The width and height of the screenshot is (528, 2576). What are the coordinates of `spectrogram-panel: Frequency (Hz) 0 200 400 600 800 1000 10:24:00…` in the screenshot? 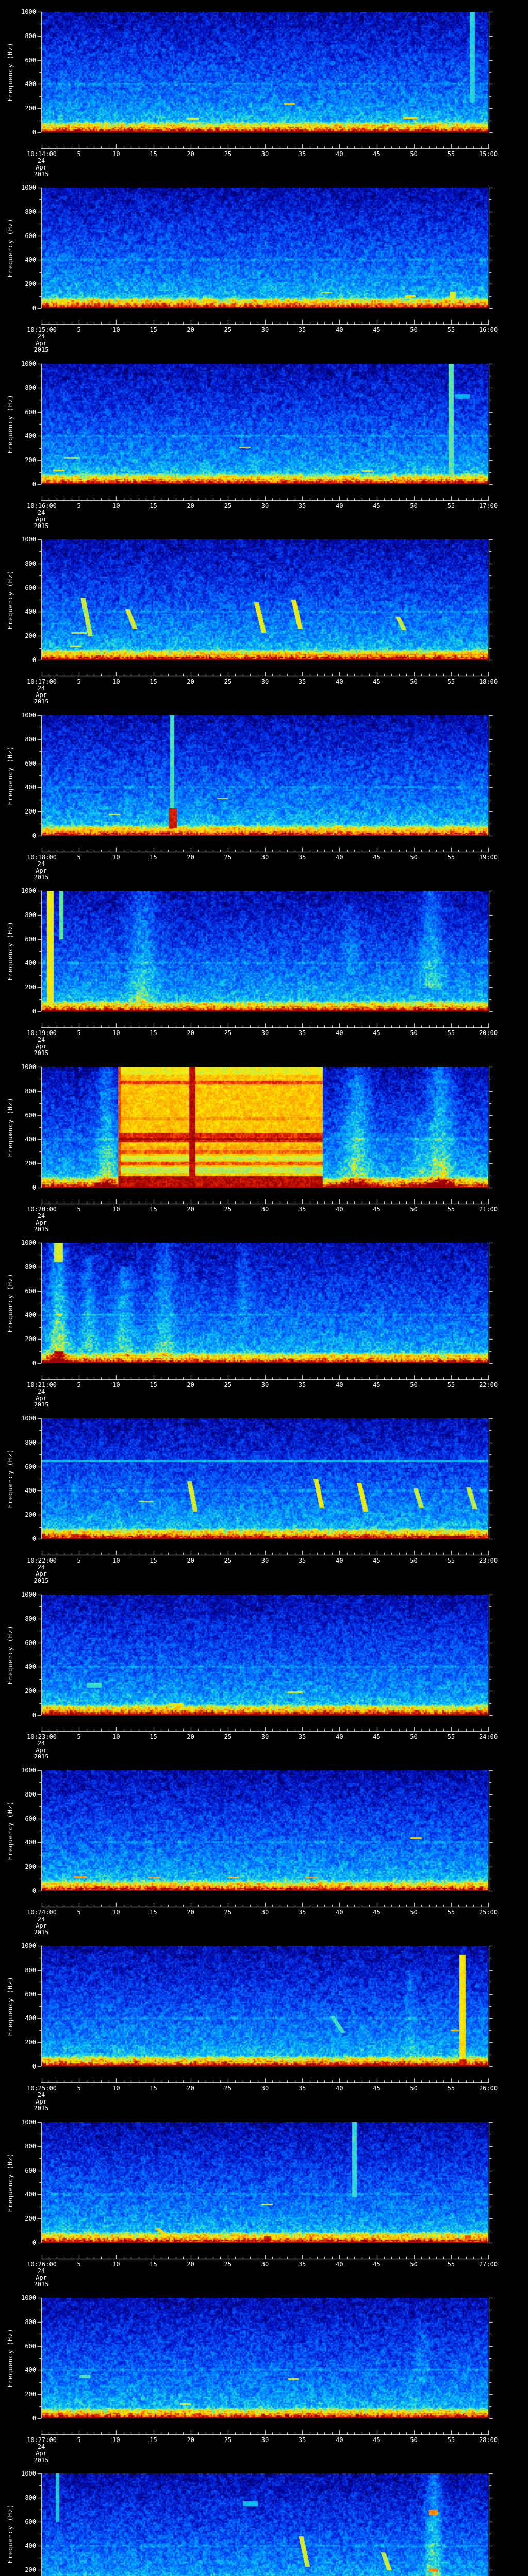 It's located at (264, 1847).